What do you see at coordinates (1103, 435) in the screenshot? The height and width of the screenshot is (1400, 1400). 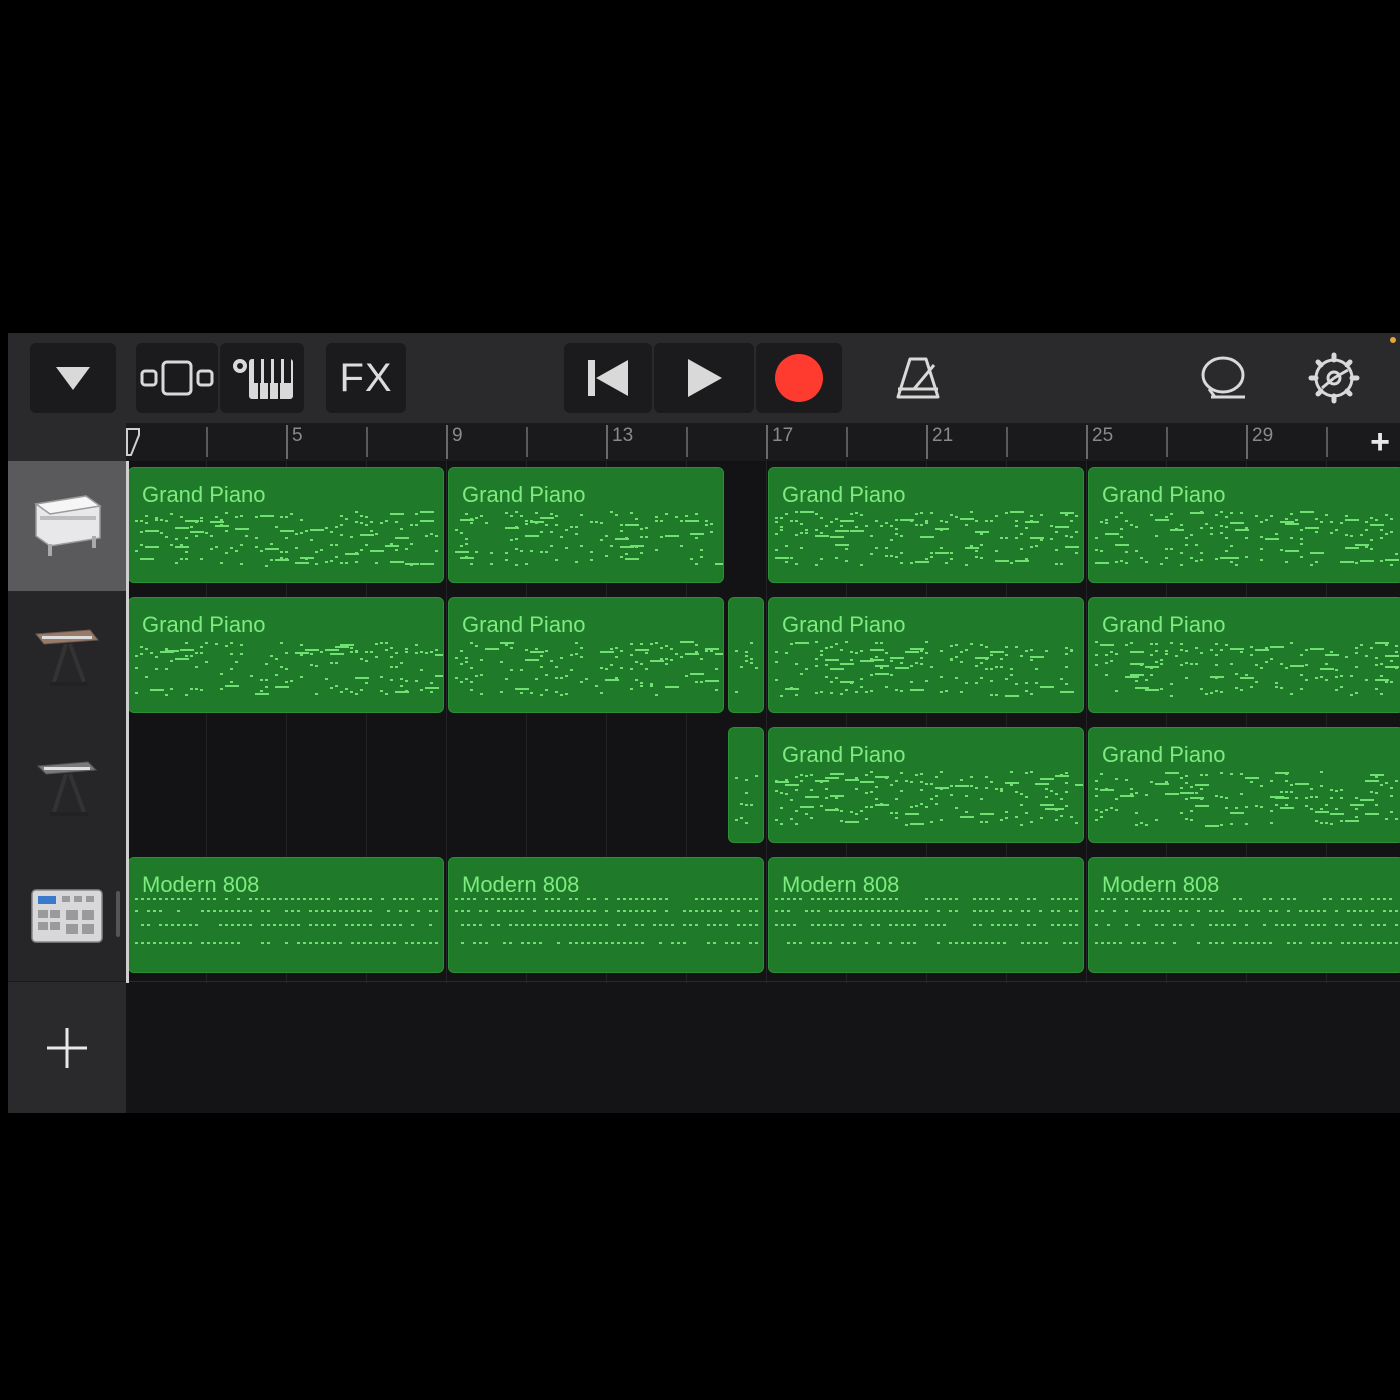 I see `ruler-bar-label: 25` at bounding box center [1103, 435].